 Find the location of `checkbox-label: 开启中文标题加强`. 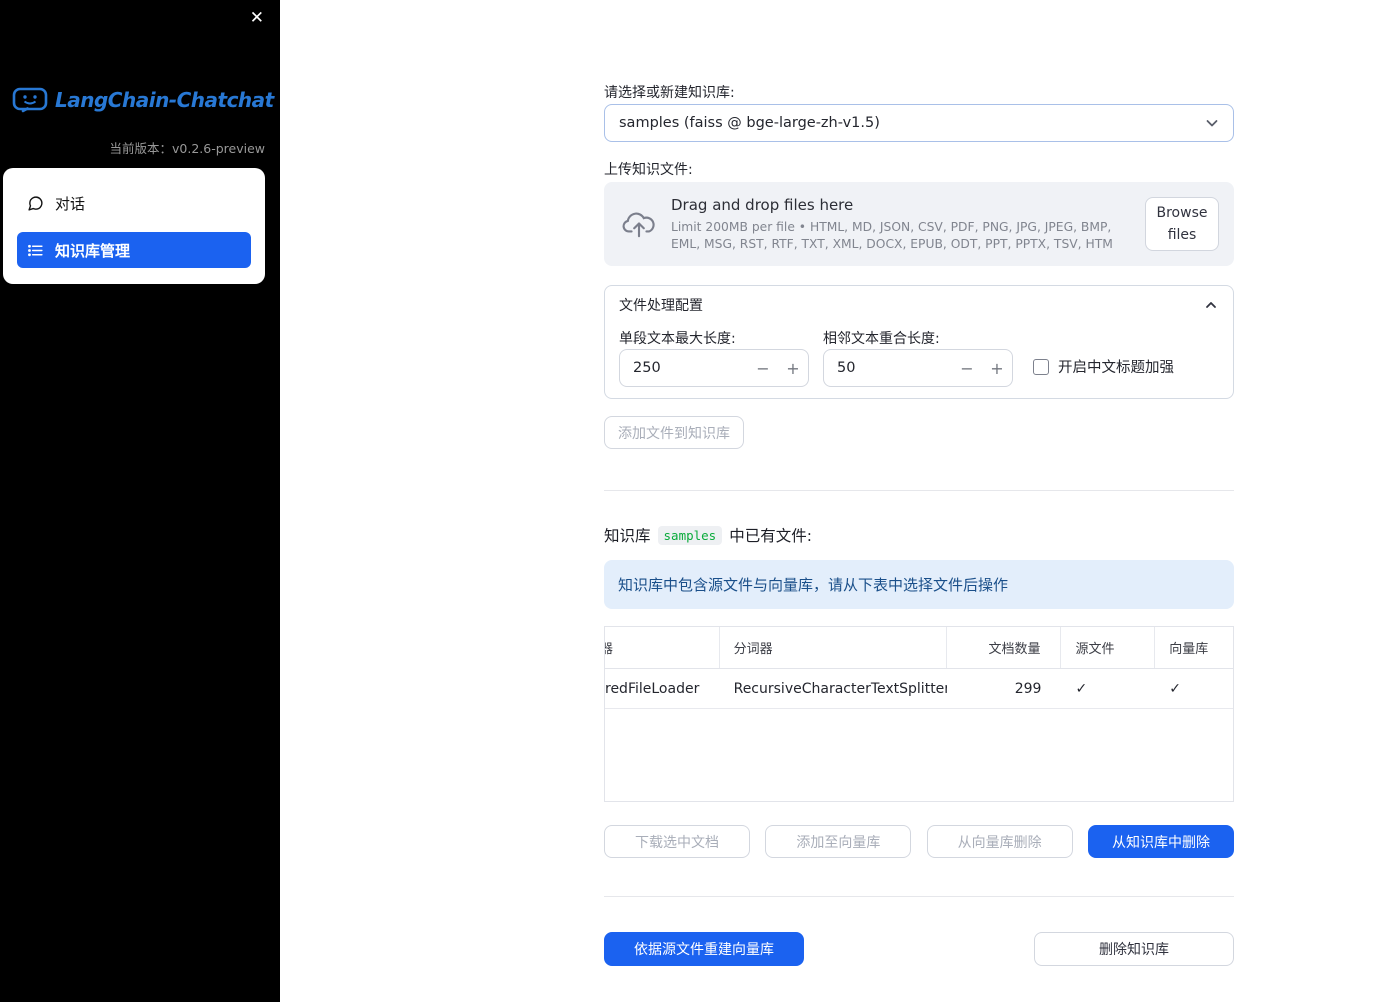

checkbox-label: 开启中文标题加强 is located at coordinates (1116, 368).